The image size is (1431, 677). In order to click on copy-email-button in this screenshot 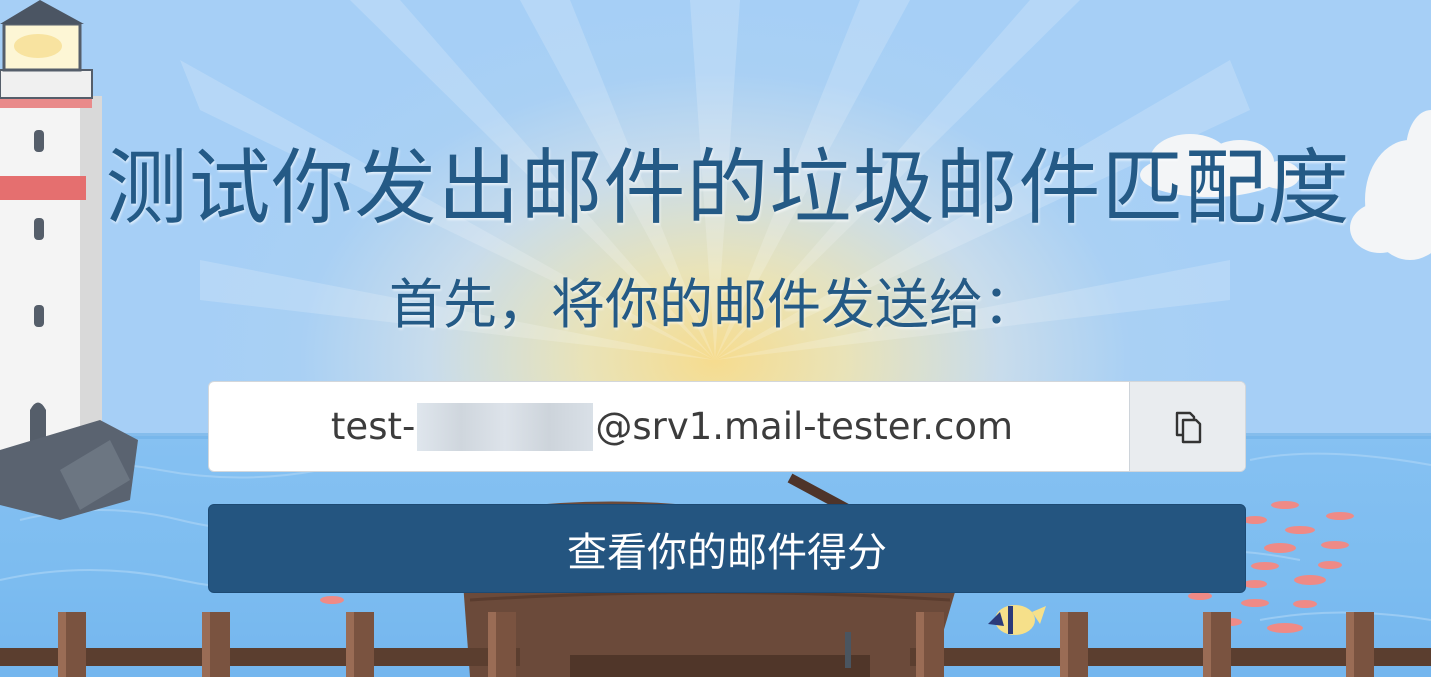, I will do `click(1187, 426)`.